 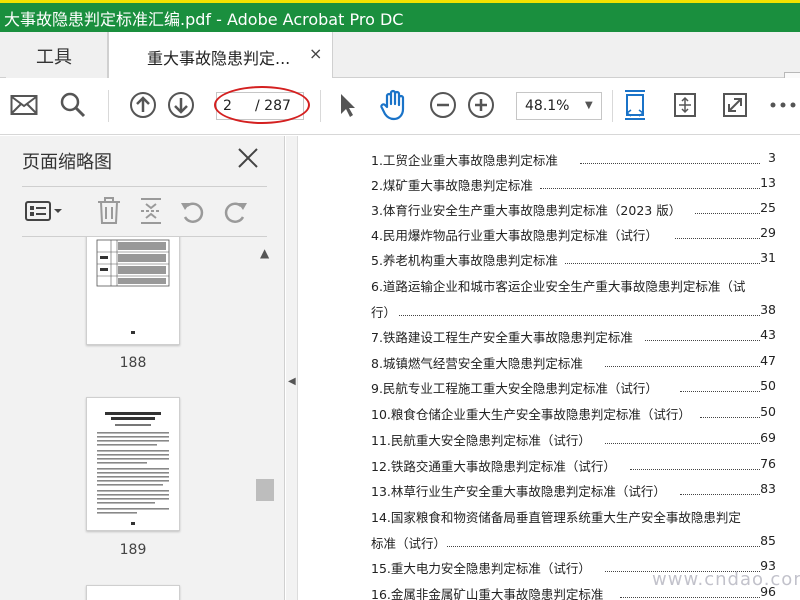 What do you see at coordinates (408, 542) in the screenshot?
I see `toc-entry: 标准（试行）` at bounding box center [408, 542].